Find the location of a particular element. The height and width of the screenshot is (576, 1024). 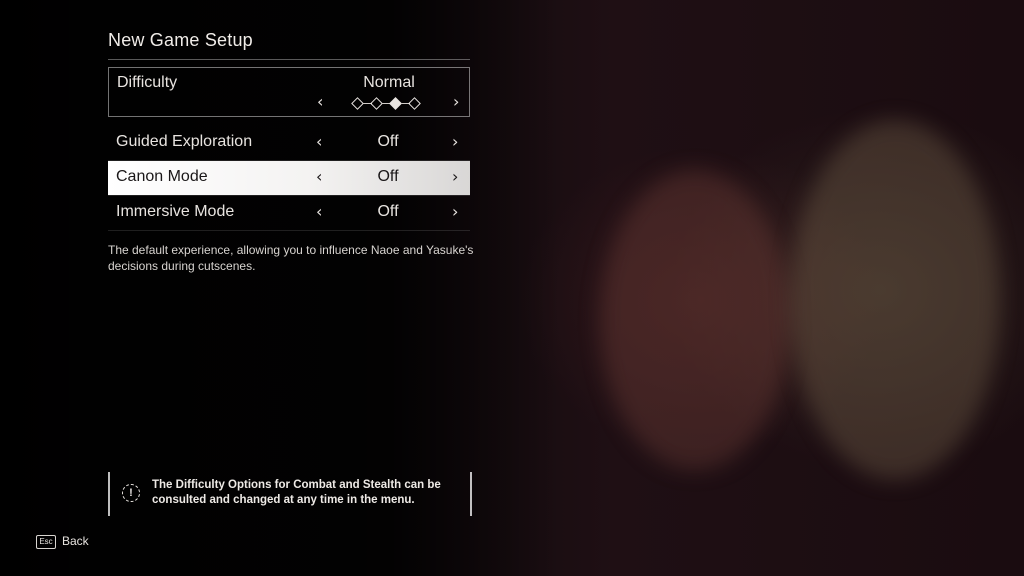

option-row-canon-mode: Canon Mode ‹ Off › is located at coordinates (289, 178).